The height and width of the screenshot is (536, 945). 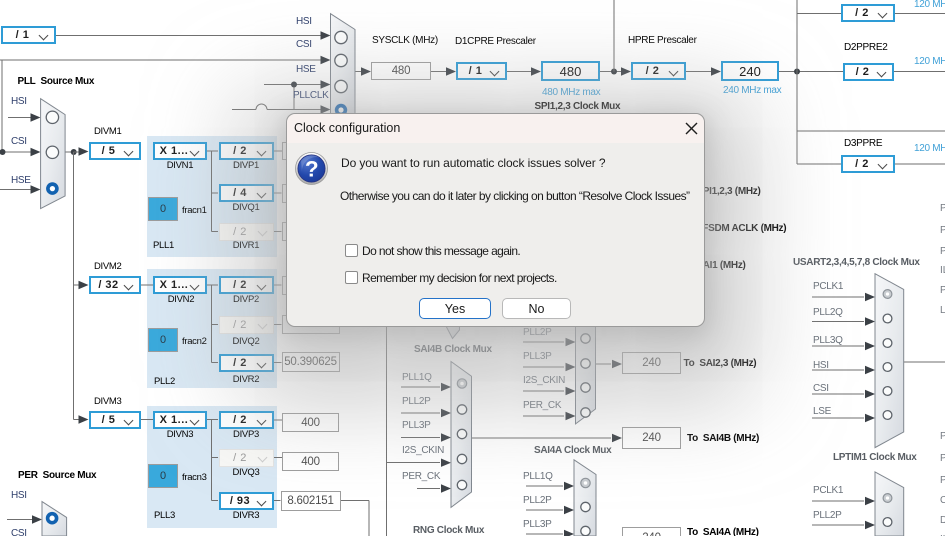 What do you see at coordinates (942, 270) in the screenshot?
I see `svg-text: IL` at bounding box center [942, 270].